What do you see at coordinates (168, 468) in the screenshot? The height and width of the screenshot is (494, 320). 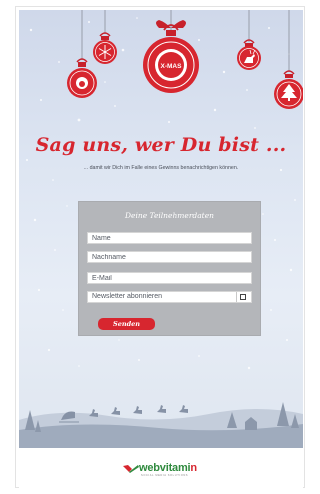 I see `logo-text: webvitamin` at bounding box center [168, 468].